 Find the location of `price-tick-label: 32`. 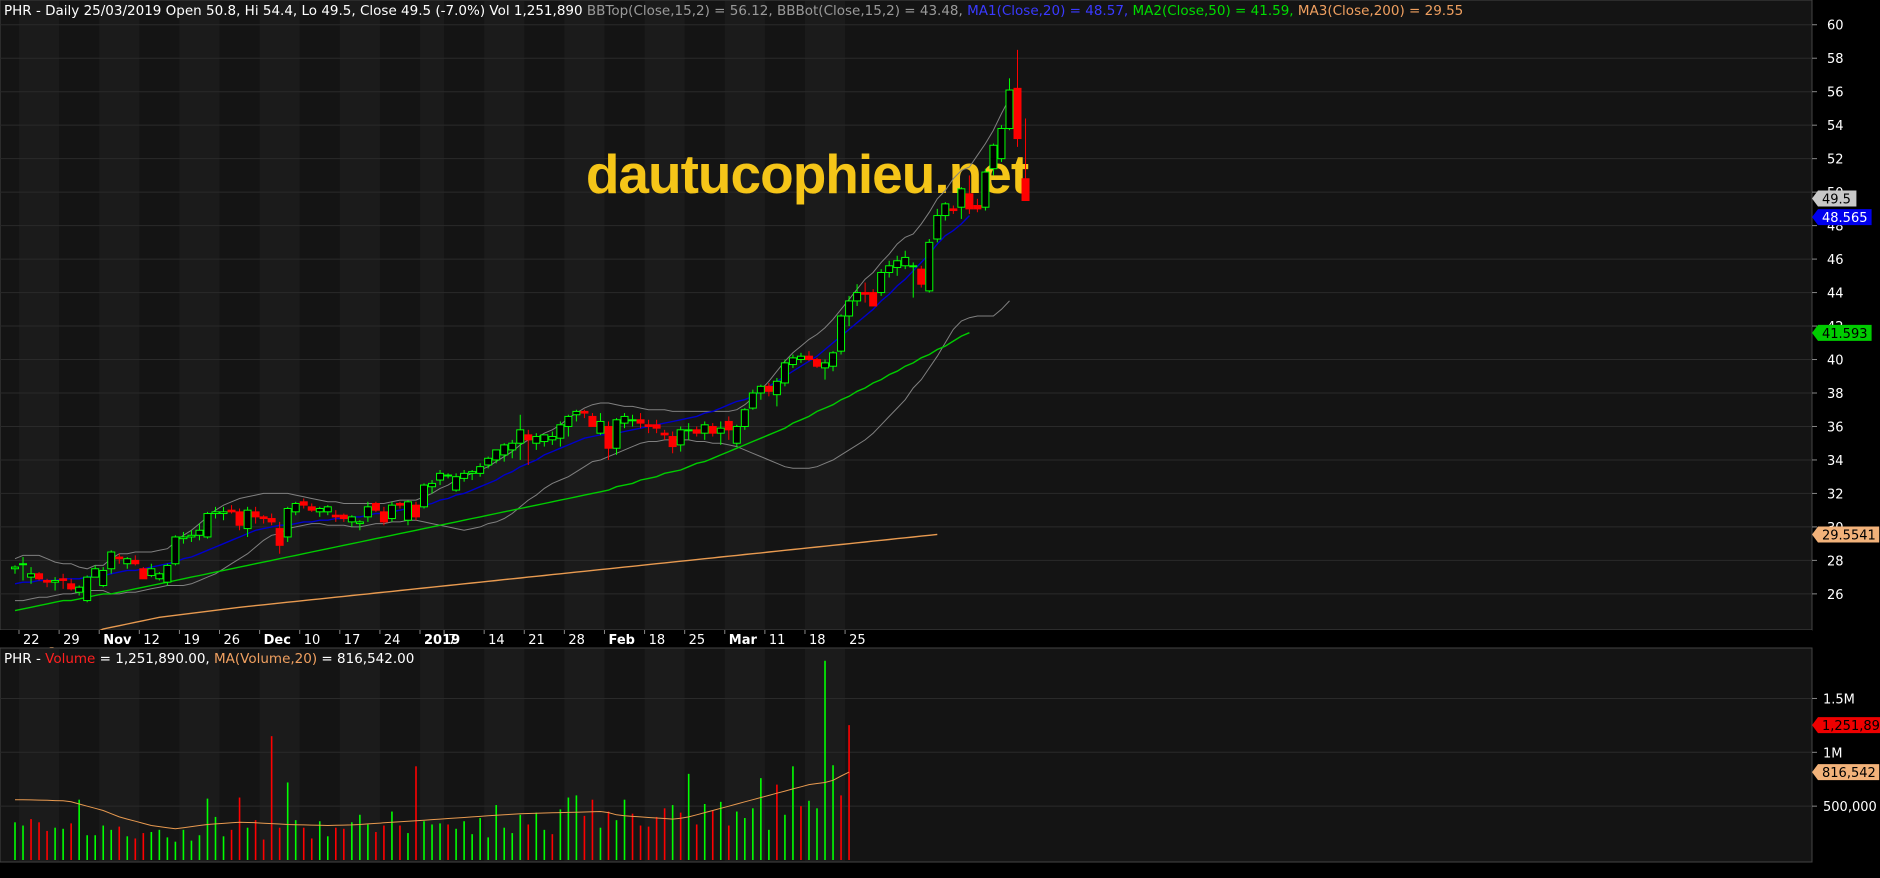

price-tick-label: 32 is located at coordinates (1835, 494).